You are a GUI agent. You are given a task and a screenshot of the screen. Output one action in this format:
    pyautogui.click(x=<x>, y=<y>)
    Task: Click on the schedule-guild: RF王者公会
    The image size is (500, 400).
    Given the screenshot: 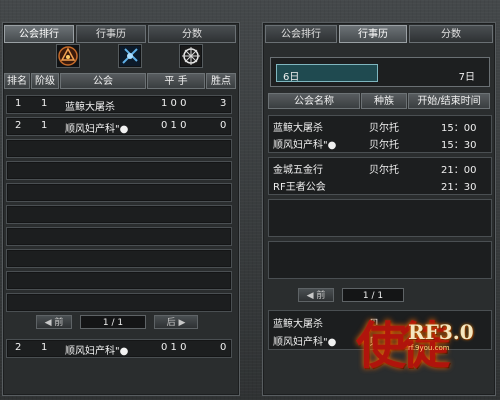 What is the action you would take?
    pyautogui.click(x=299, y=187)
    